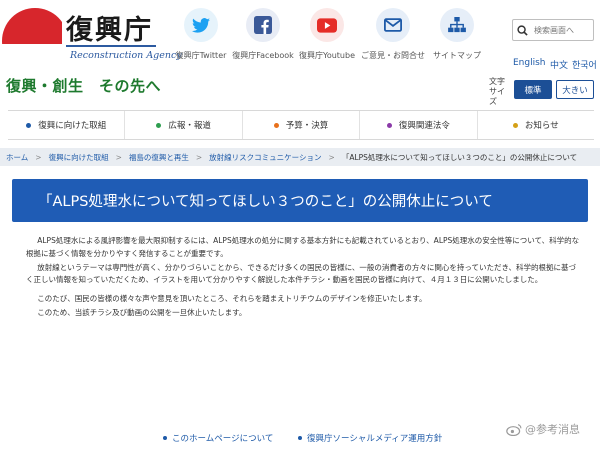 The width and height of the screenshot is (600, 450). I want to click on footer-link-about: このホームページについて, so click(218, 438).